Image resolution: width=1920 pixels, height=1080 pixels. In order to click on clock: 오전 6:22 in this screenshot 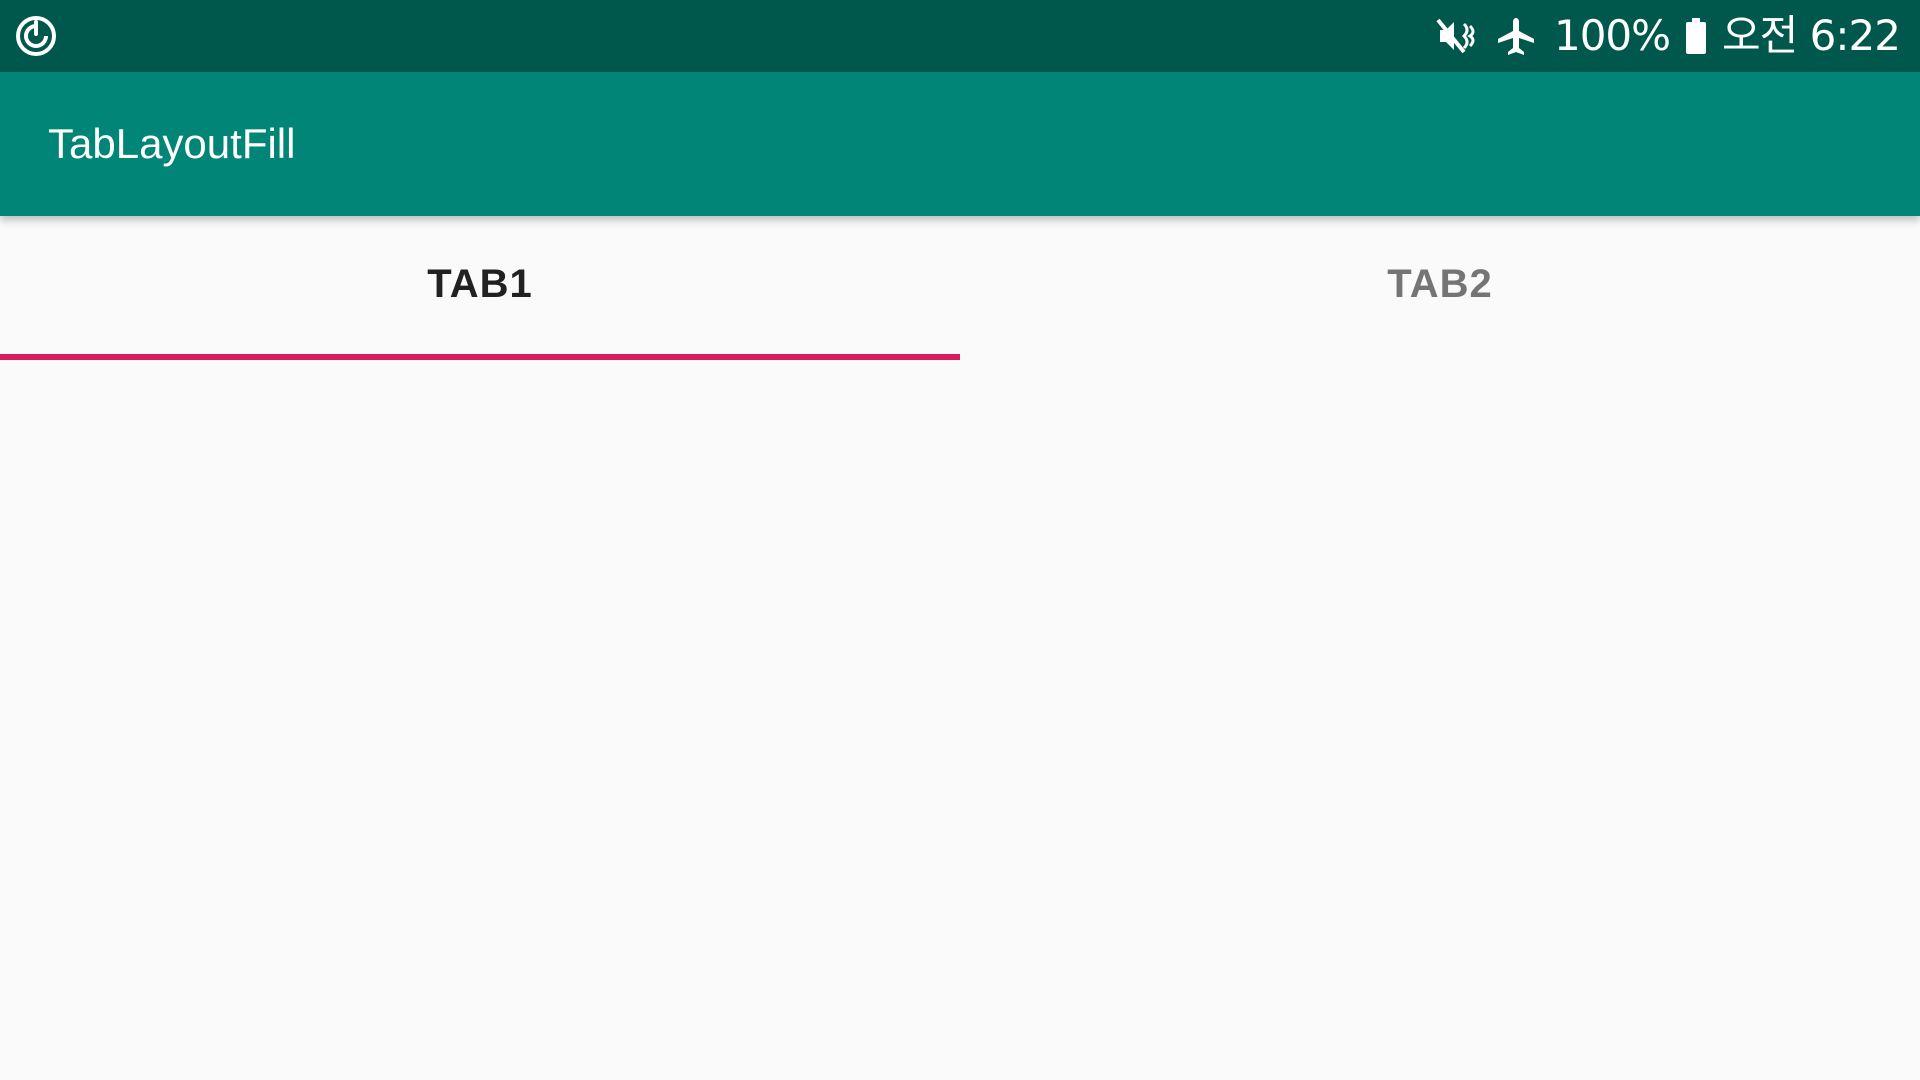, I will do `click(1811, 35)`.